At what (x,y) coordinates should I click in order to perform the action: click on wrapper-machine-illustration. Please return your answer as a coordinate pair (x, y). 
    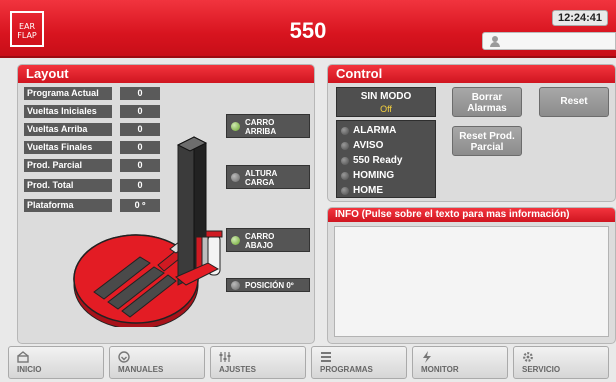
    Looking at the image, I should click on (148, 231).